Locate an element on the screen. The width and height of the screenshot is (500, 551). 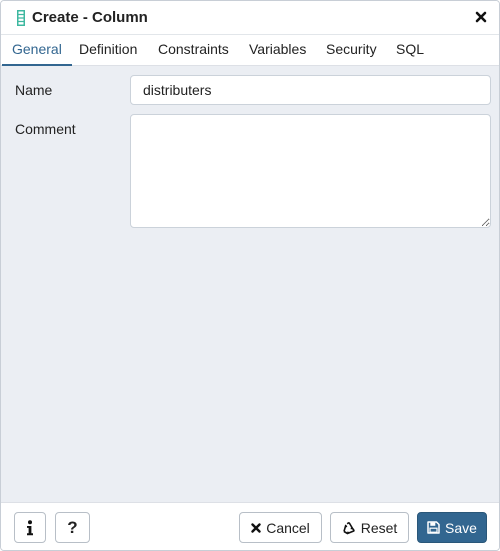
save-button: Save is located at coordinates (452, 527).